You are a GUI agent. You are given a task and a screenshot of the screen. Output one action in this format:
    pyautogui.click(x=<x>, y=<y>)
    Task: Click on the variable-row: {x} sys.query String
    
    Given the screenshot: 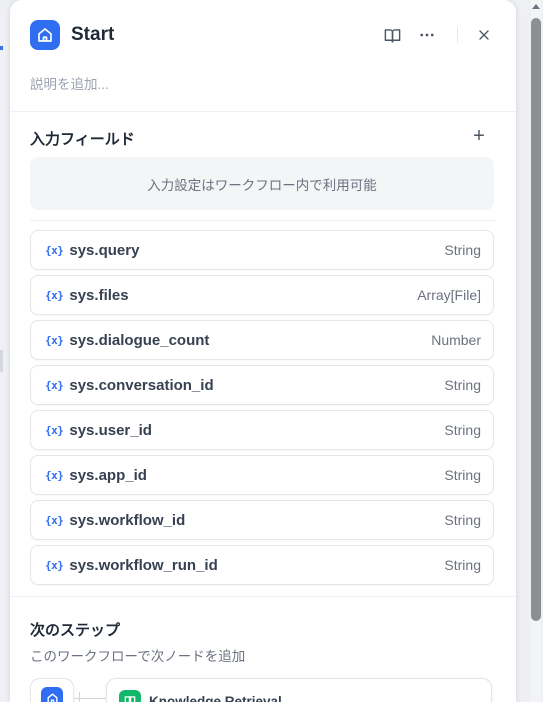 What is the action you would take?
    pyautogui.click(x=262, y=250)
    